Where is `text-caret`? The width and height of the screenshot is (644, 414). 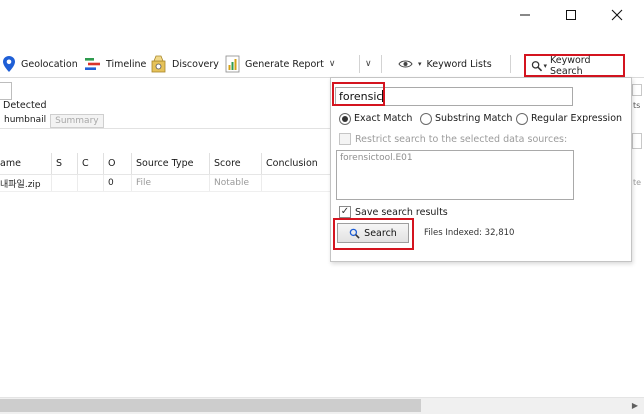
text-caret is located at coordinates (383, 96).